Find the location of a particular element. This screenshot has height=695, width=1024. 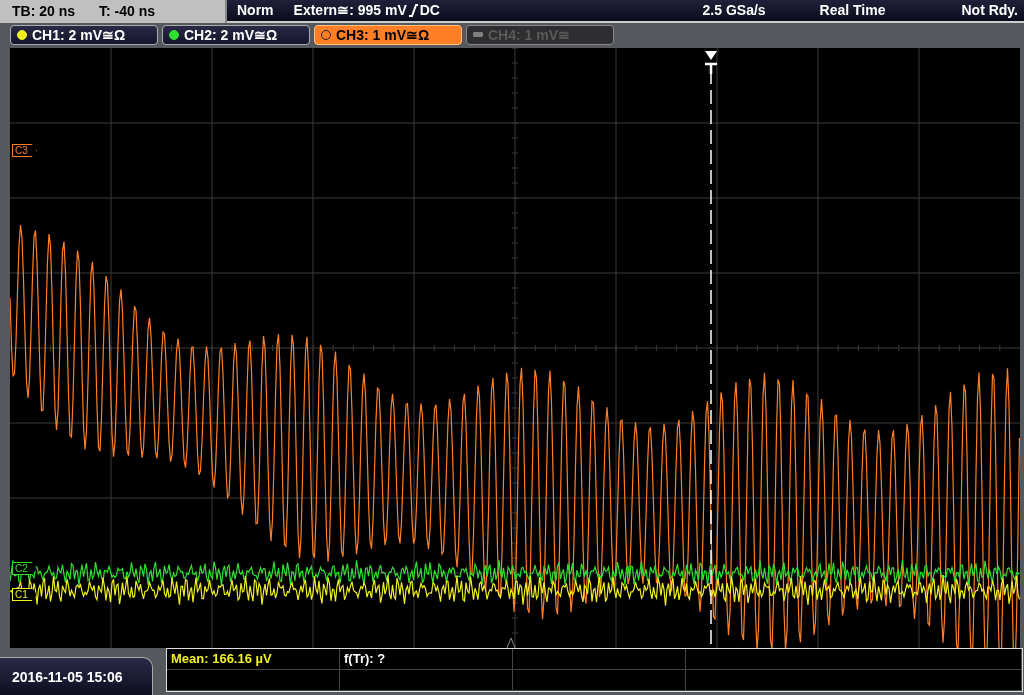

rising-edge-icon is located at coordinates (413, 10).